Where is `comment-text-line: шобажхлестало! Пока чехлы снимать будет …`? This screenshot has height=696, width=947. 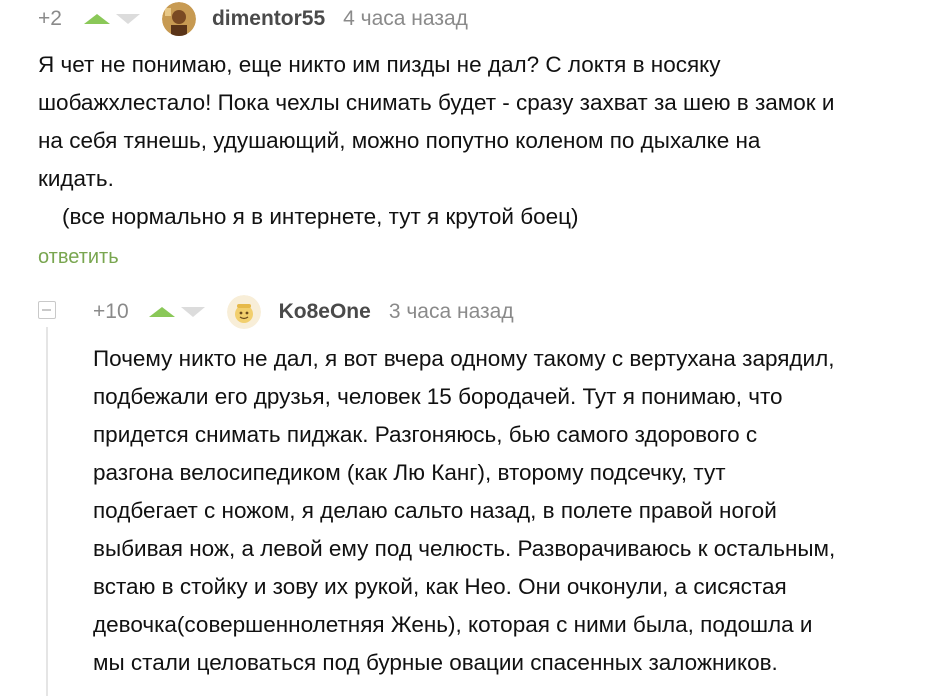
comment-text-line: шобажхлестало! Пока чехлы снимать будет … is located at coordinates (436, 102).